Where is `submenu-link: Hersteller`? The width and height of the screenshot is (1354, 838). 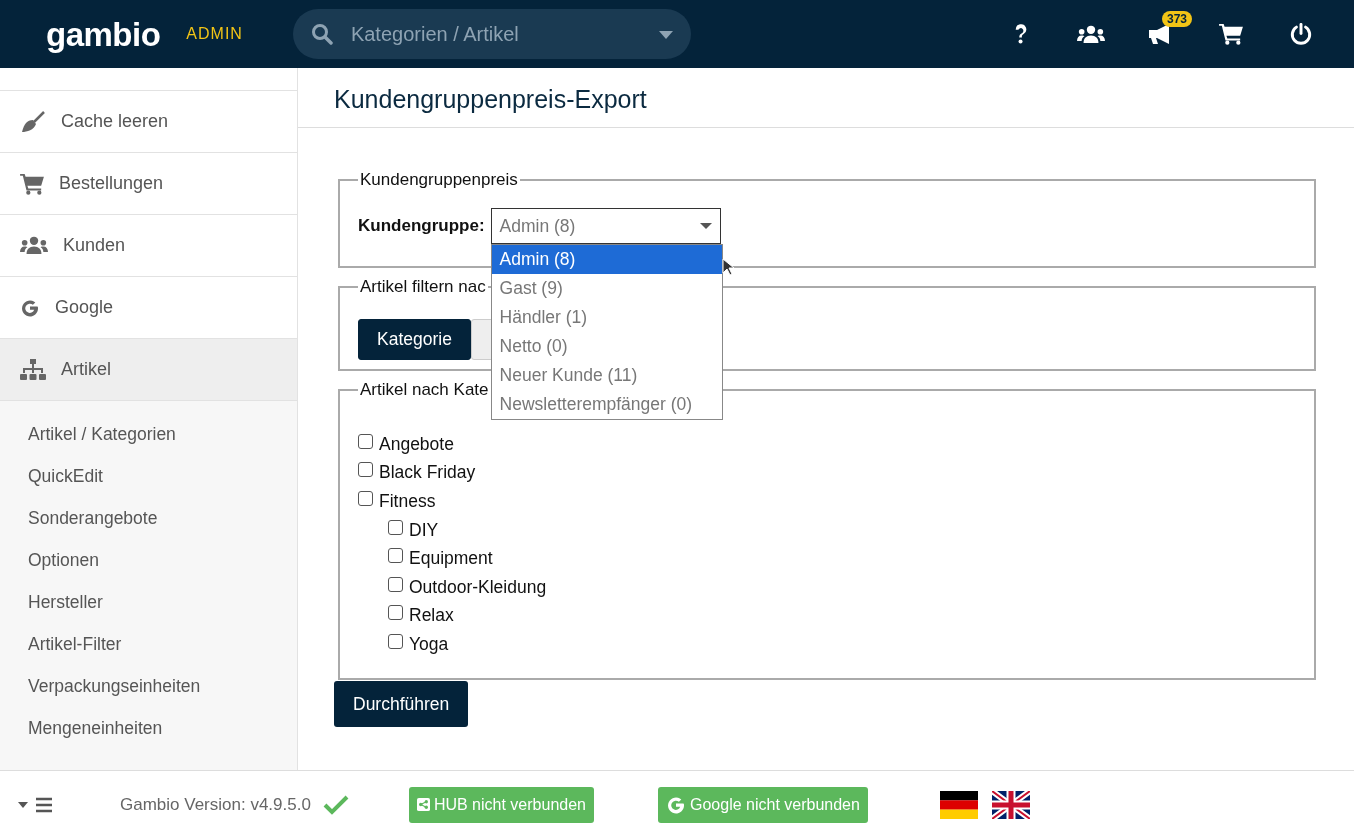
submenu-link: Hersteller is located at coordinates (65, 602).